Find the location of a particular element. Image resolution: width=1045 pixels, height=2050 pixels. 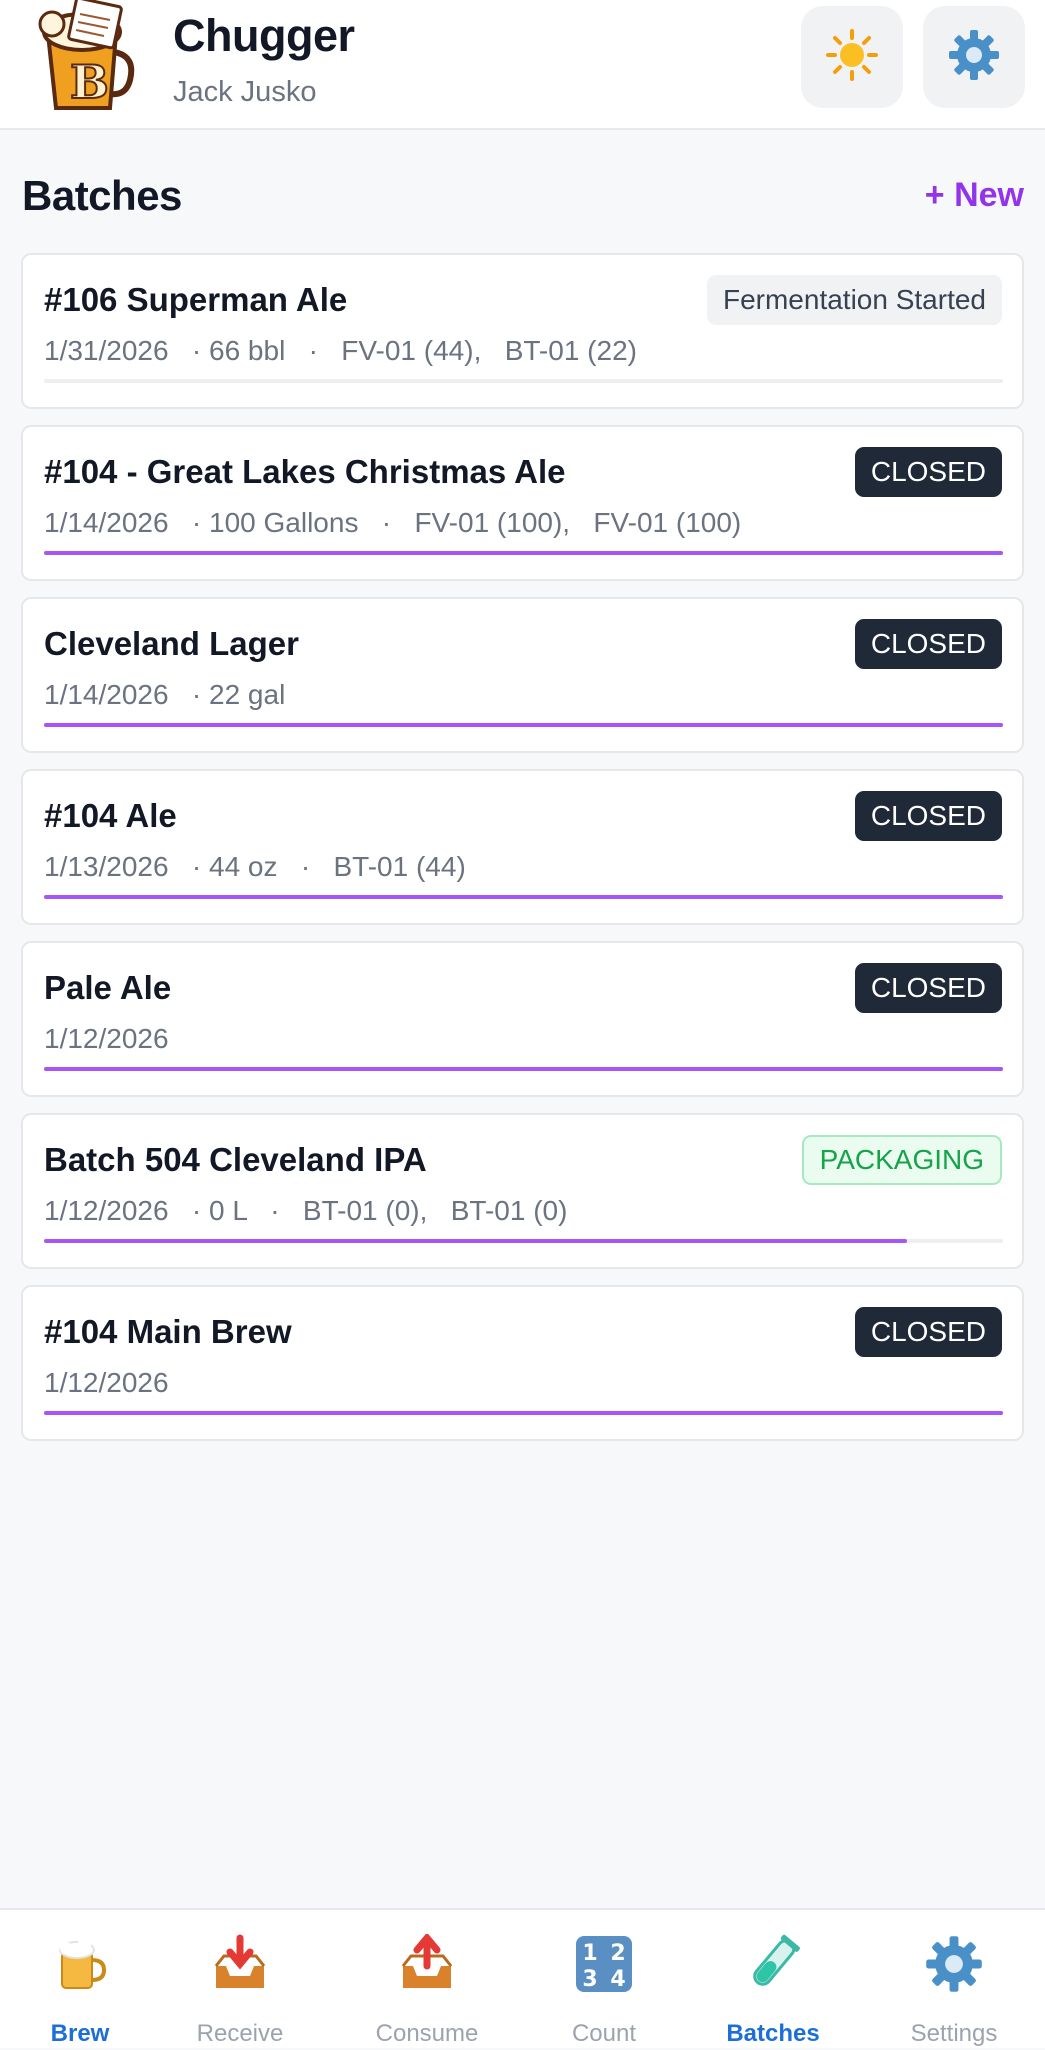

nav-item-brew: Brew is located at coordinates (80, 1980).